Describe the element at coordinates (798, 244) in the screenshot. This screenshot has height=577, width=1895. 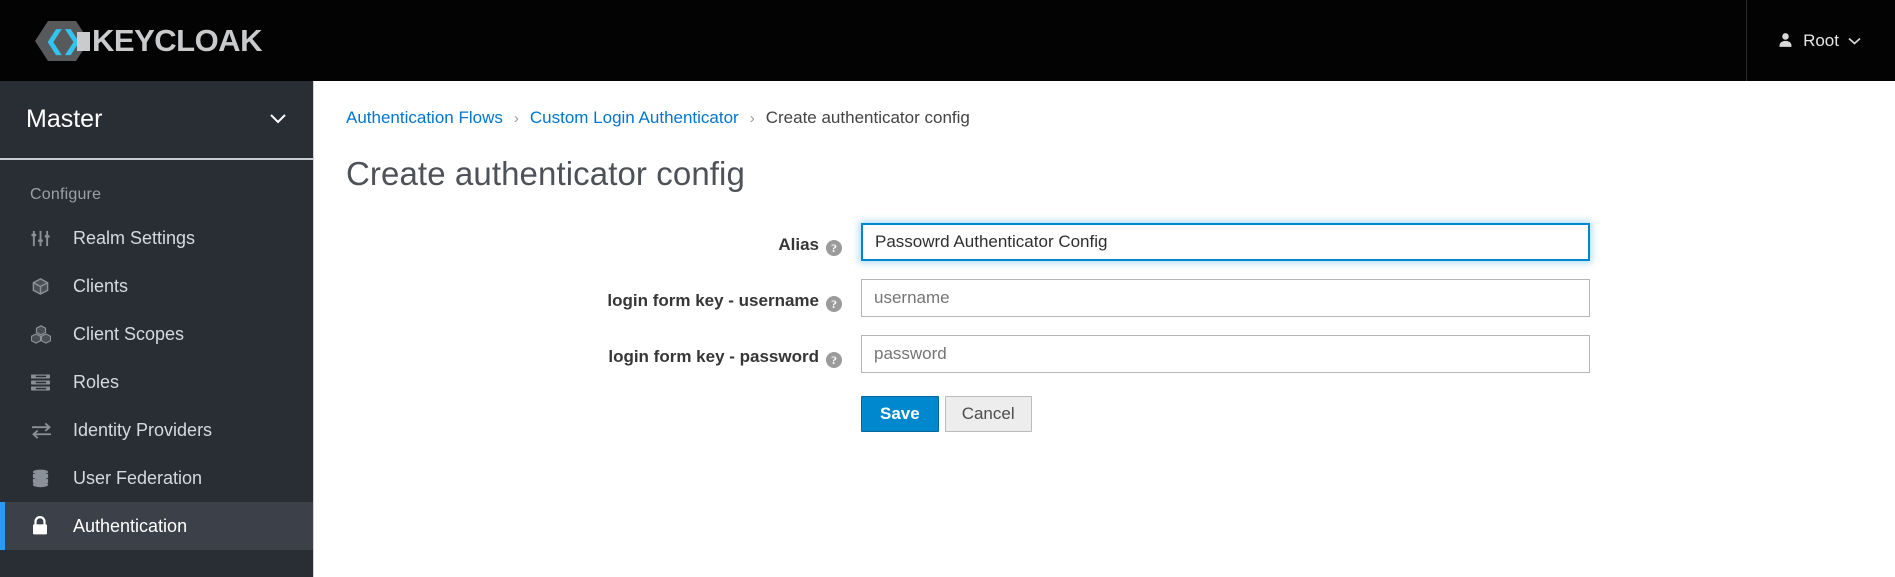
I see `alias-label-text: Alias` at that location.